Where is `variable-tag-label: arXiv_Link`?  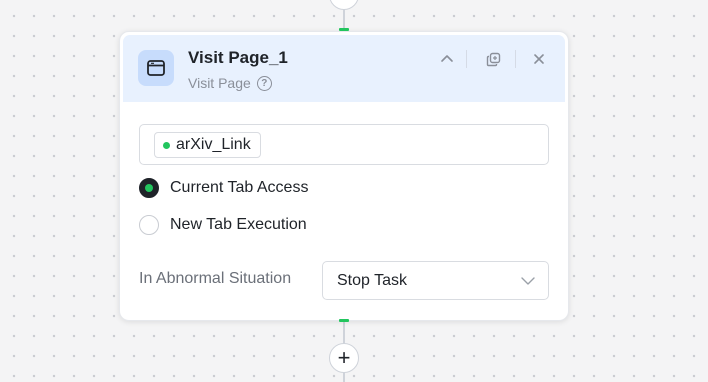
variable-tag-label: arXiv_Link is located at coordinates (213, 144).